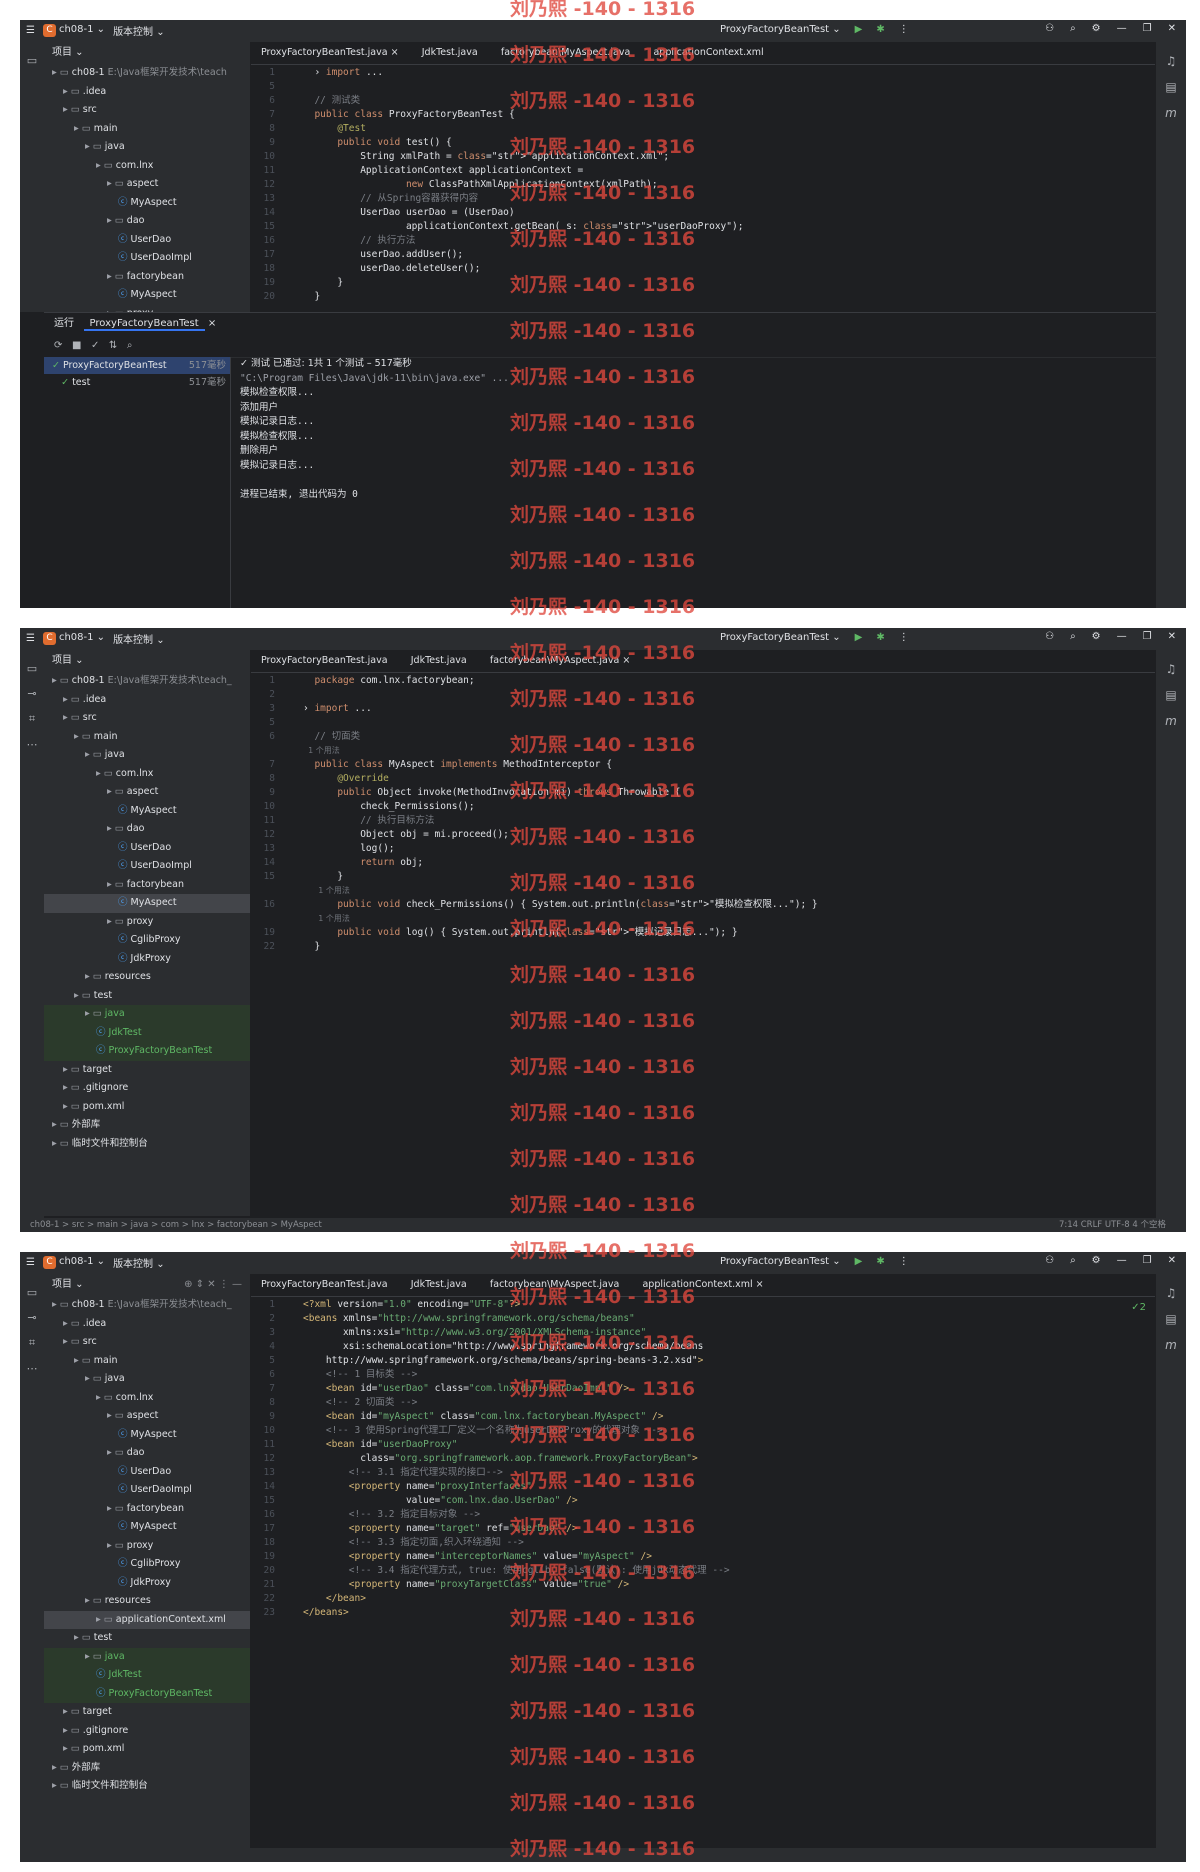 The width and height of the screenshot is (1200, 1872). Describe the element at coordinates (113, 345) in the screenshot. I see `sort-icon: ⇅` at that location.